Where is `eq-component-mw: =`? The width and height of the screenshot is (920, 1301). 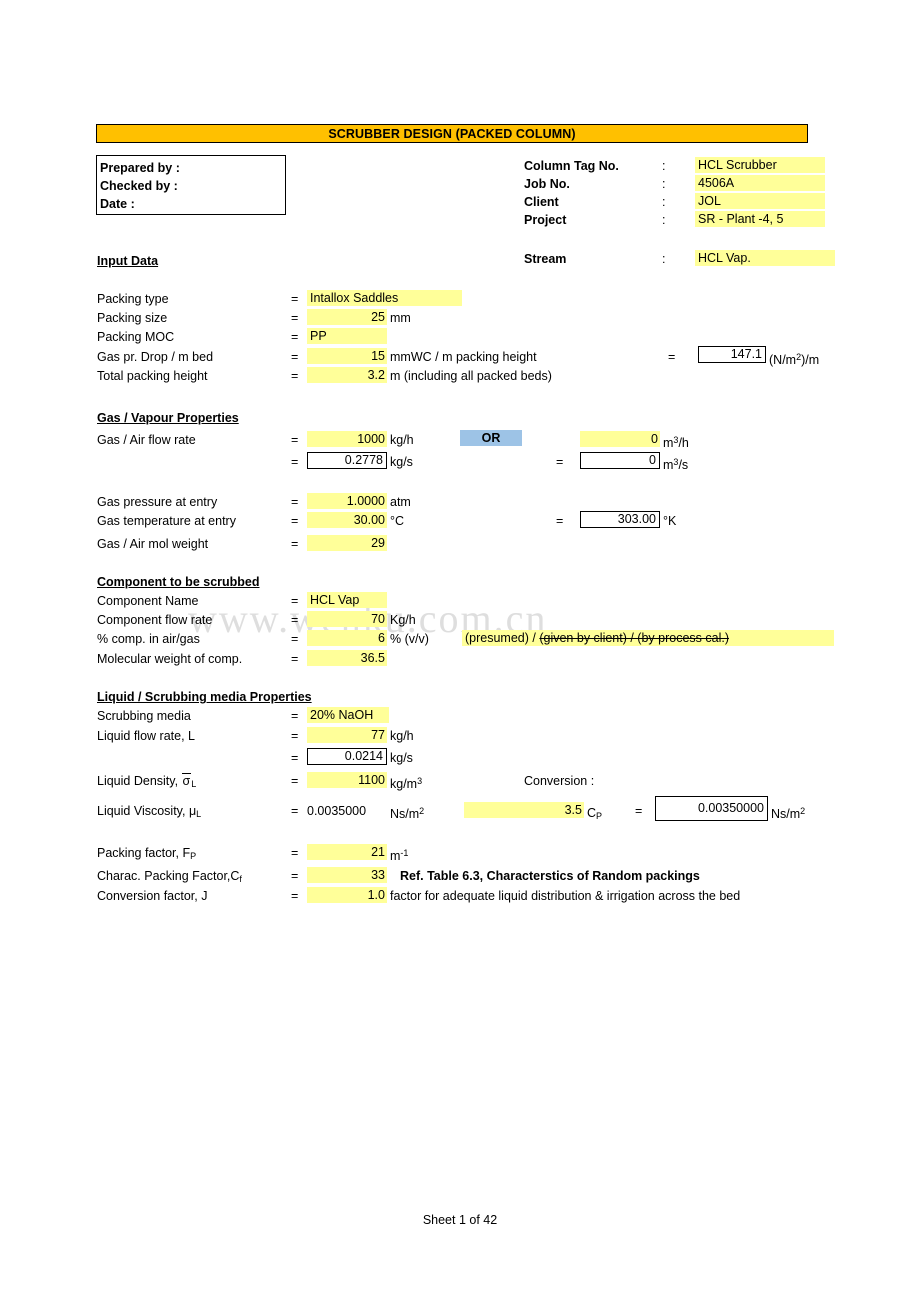
eq-component-mw: = is located at coordinates (295, 659).